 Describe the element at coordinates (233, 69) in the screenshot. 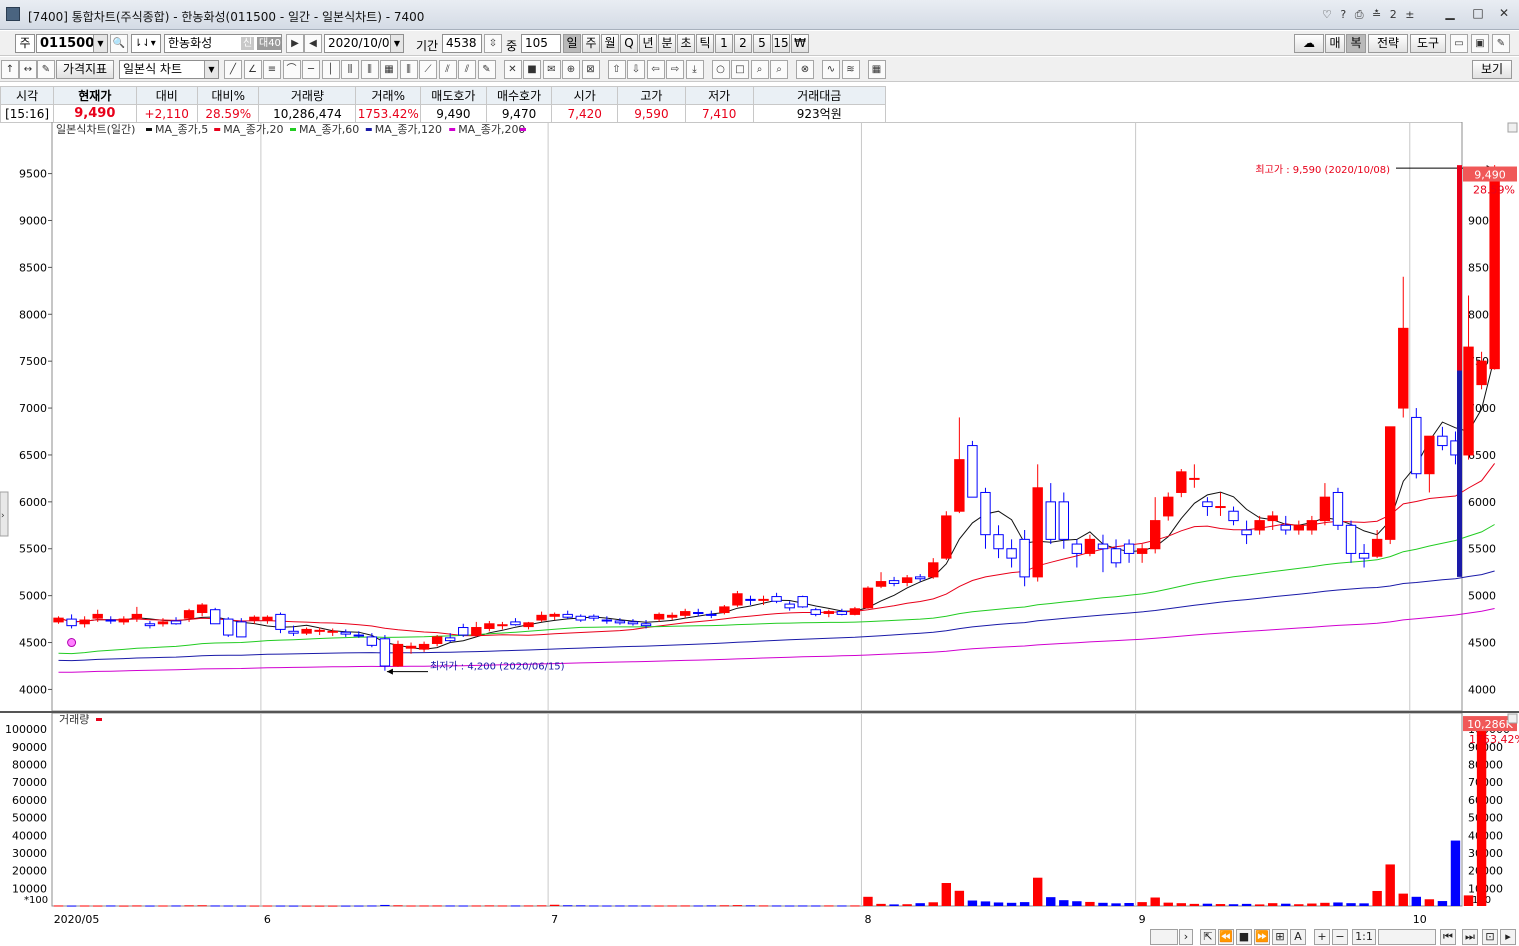

I see `trendline-icon: ╱` at that location.